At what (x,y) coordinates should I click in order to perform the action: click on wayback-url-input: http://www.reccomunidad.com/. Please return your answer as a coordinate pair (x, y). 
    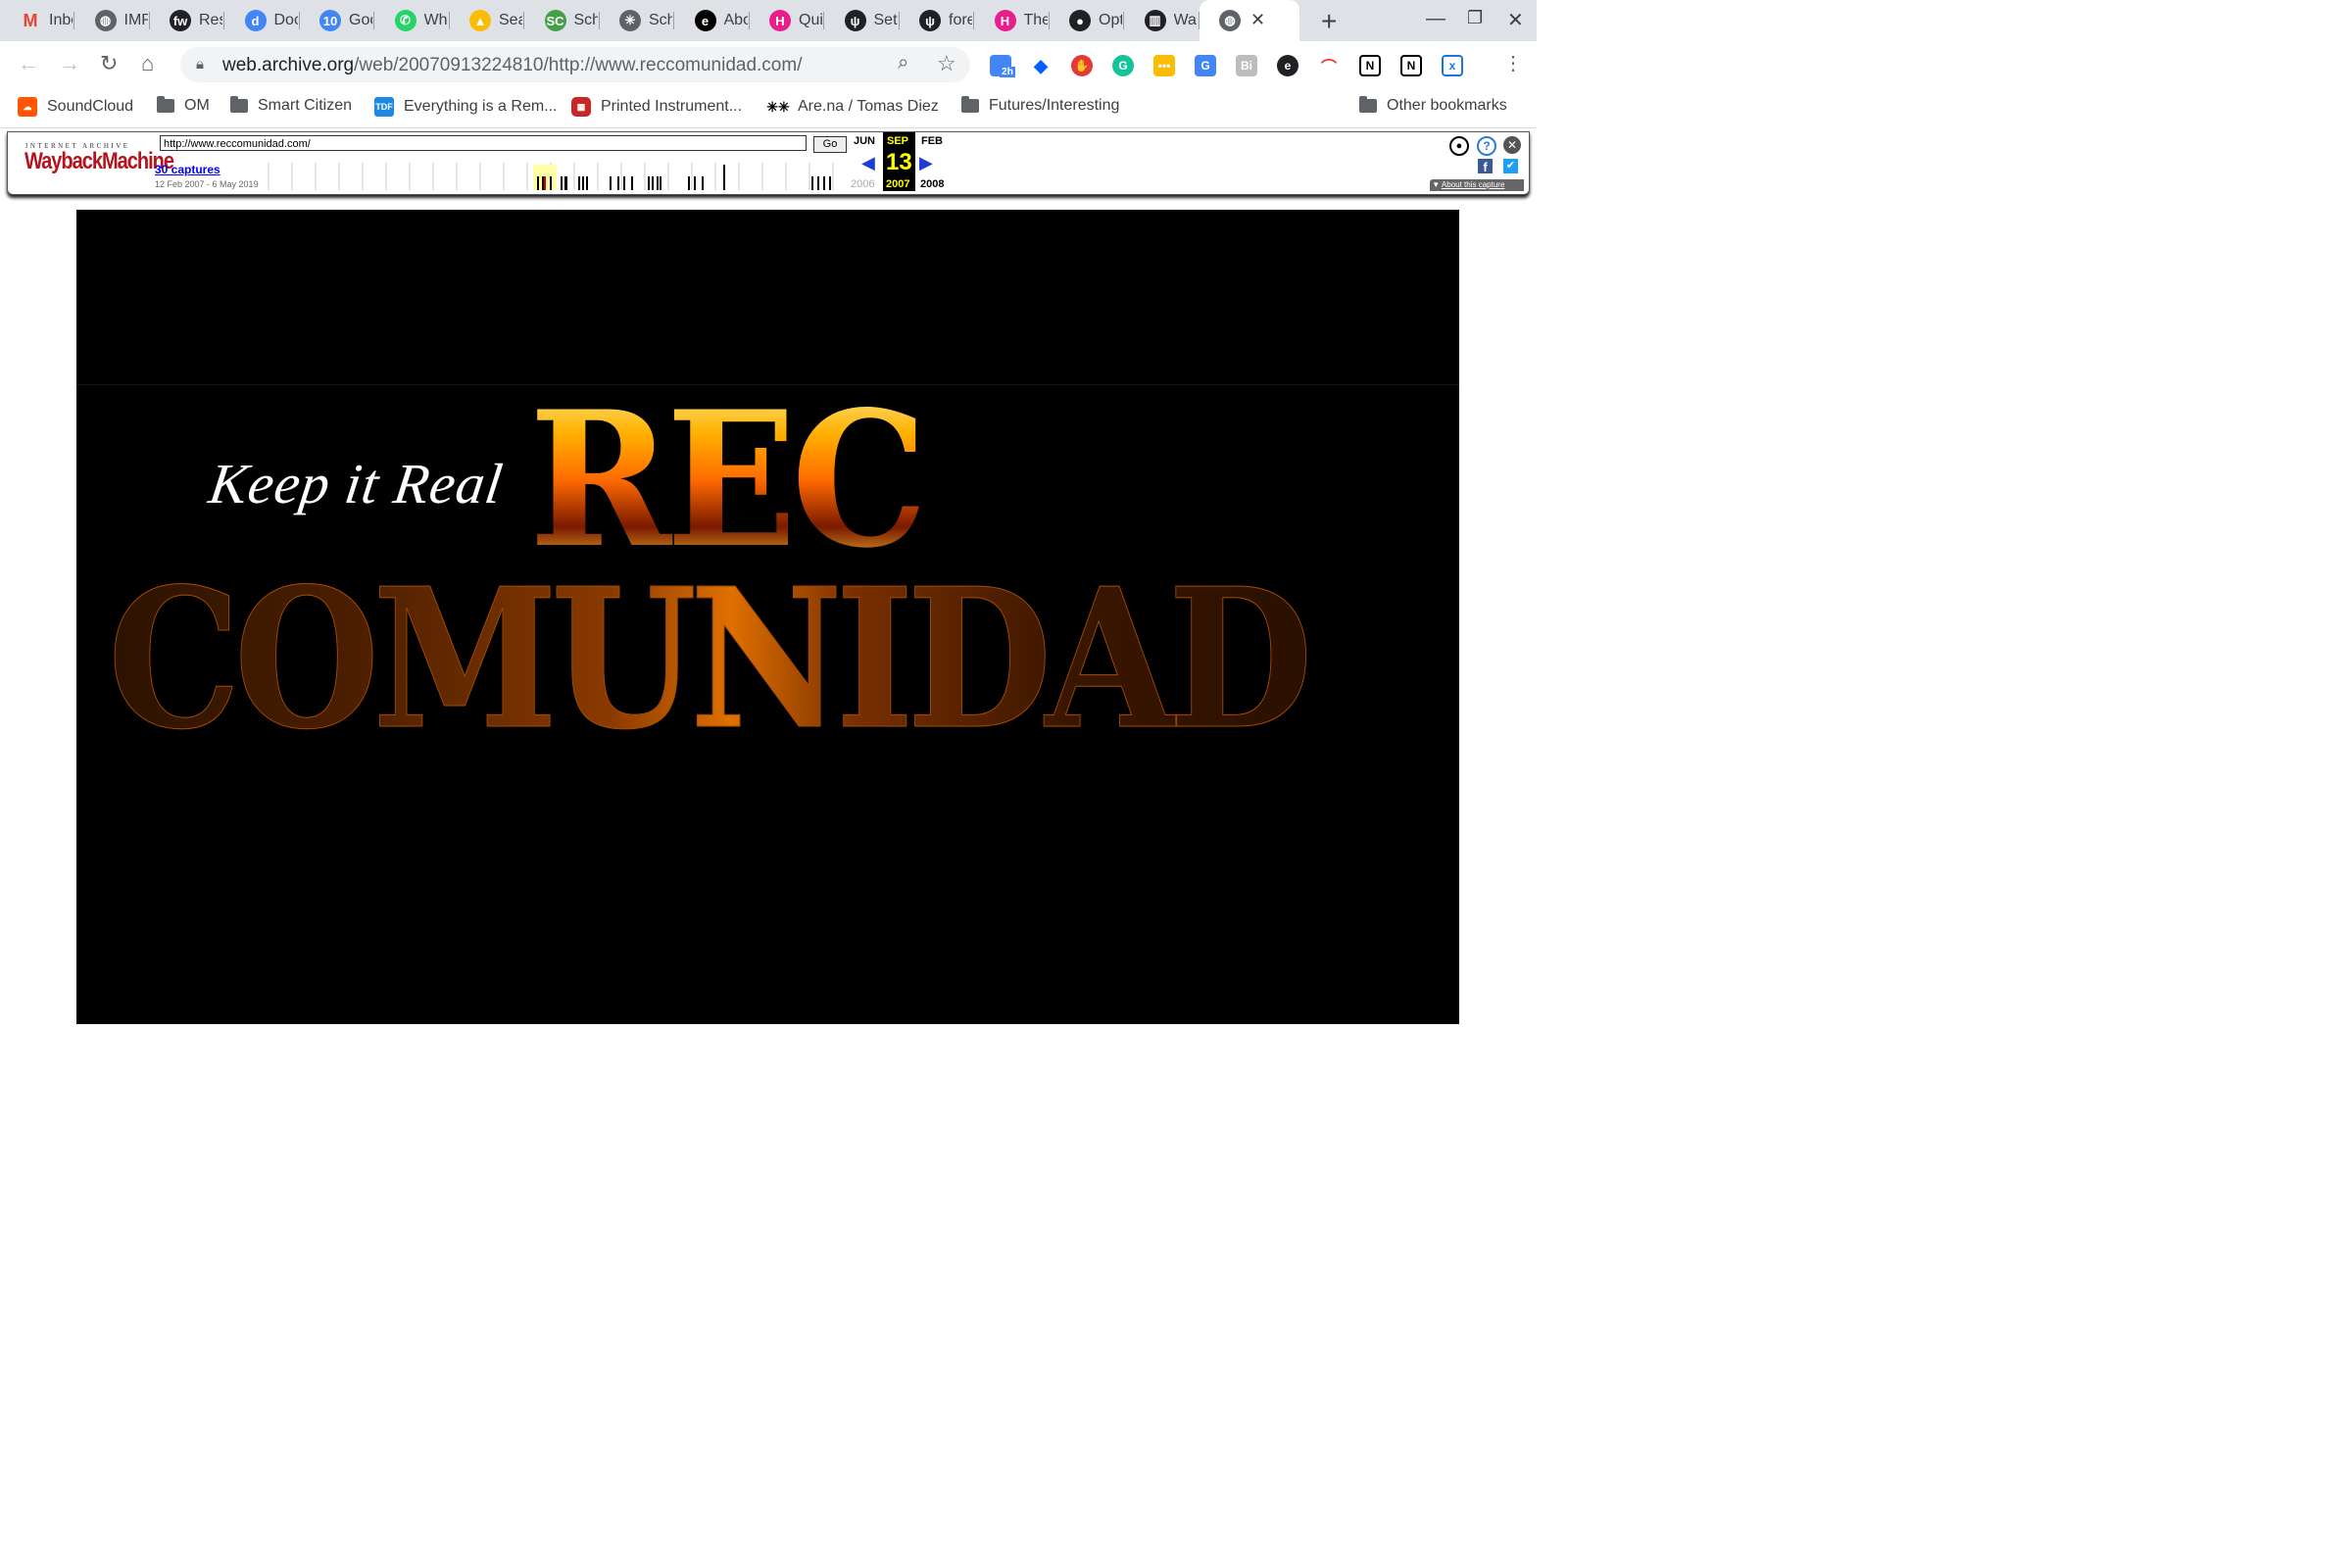
    Looking at the image, I should click on (483, 143).